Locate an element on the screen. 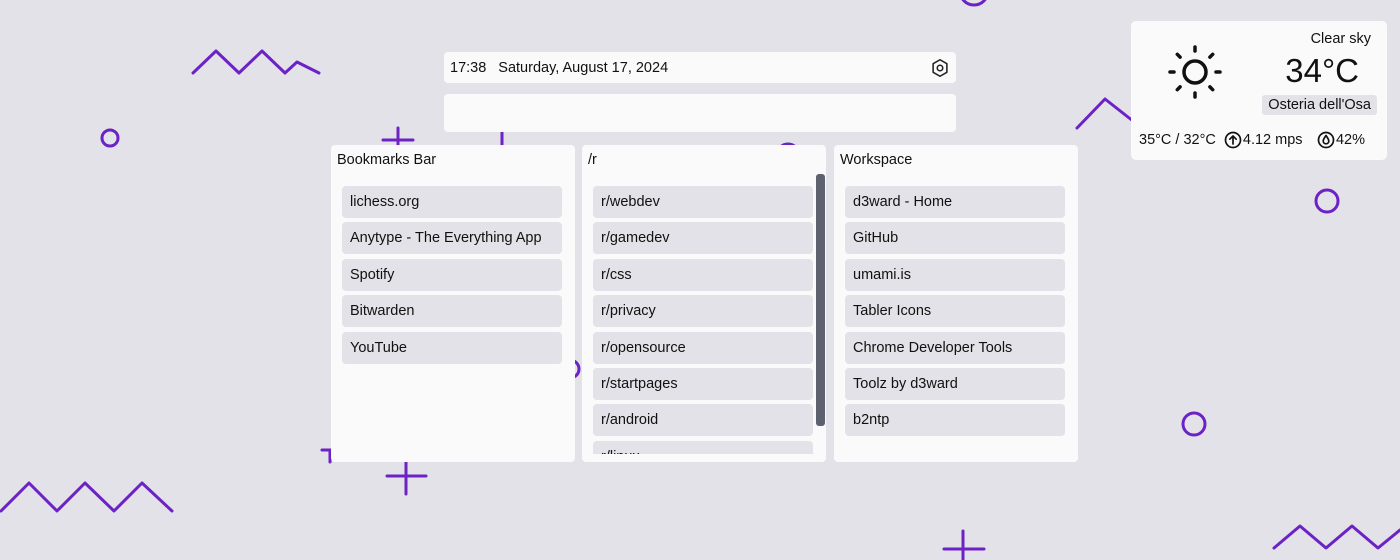 This screenshot has width=1400, height=560. bookmark-link: umami.is is located at coordinates (955, 274).